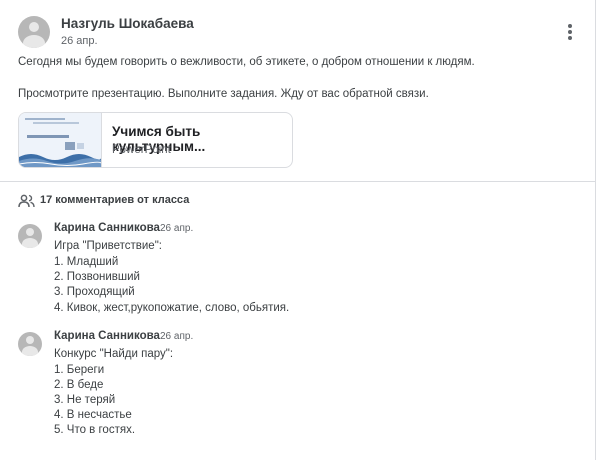 The height and width of the screenshot is (460, 600). Describe the element at coordinates (114, 354) in the screenshot. I see `comment-line: Конкурс "Найди пару":` at that location.